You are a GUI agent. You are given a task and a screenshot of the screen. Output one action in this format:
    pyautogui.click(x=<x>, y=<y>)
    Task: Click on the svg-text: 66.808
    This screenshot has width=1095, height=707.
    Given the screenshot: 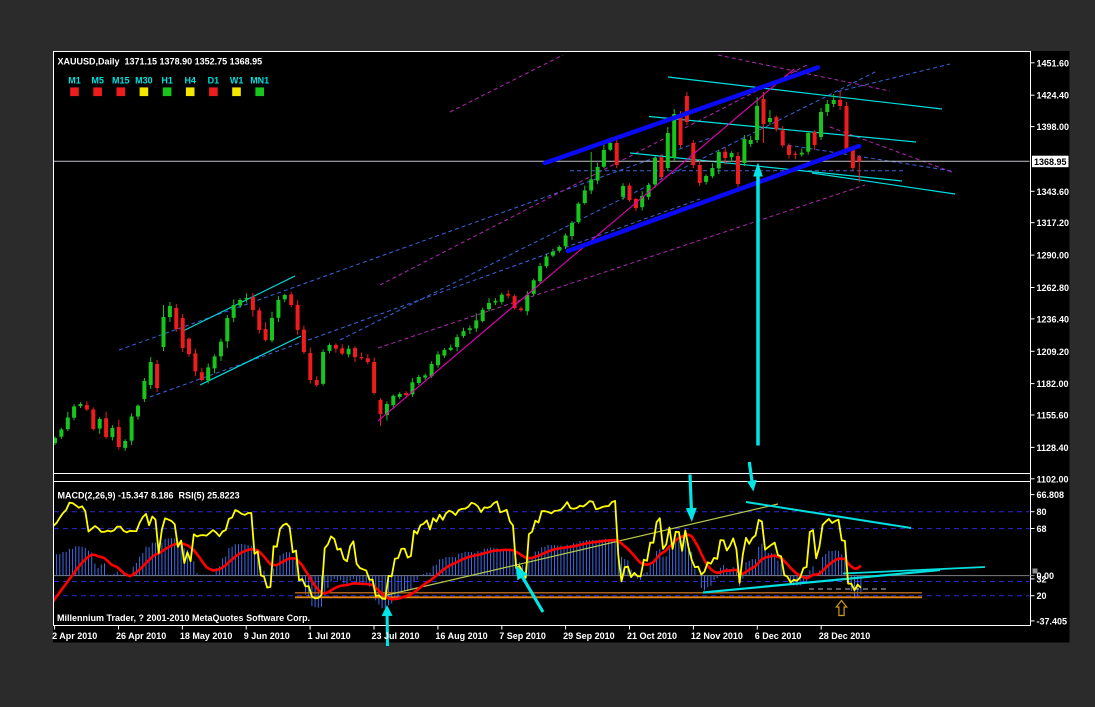 What is the action you would take?
    pyautogui.click(x=1051, y=495)
    